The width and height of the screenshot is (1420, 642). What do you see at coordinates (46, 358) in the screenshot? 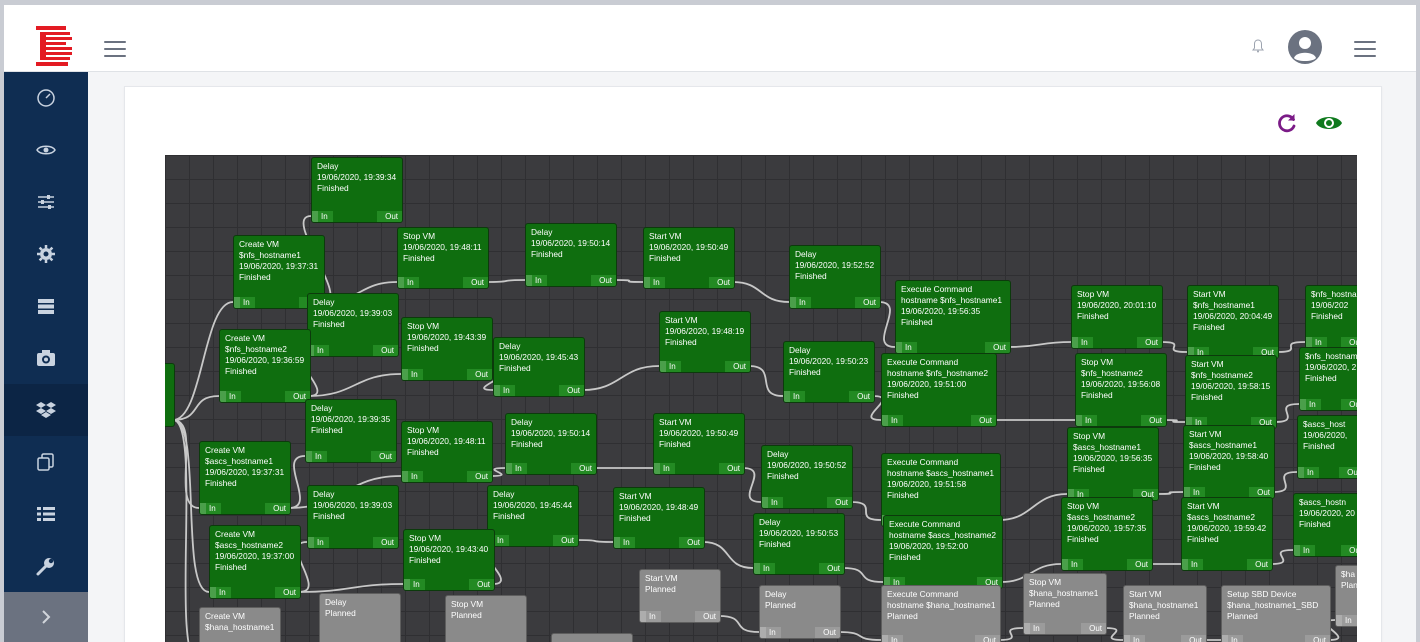
I see `sidebar-item-snapshots` at bounding box center [46, 358].